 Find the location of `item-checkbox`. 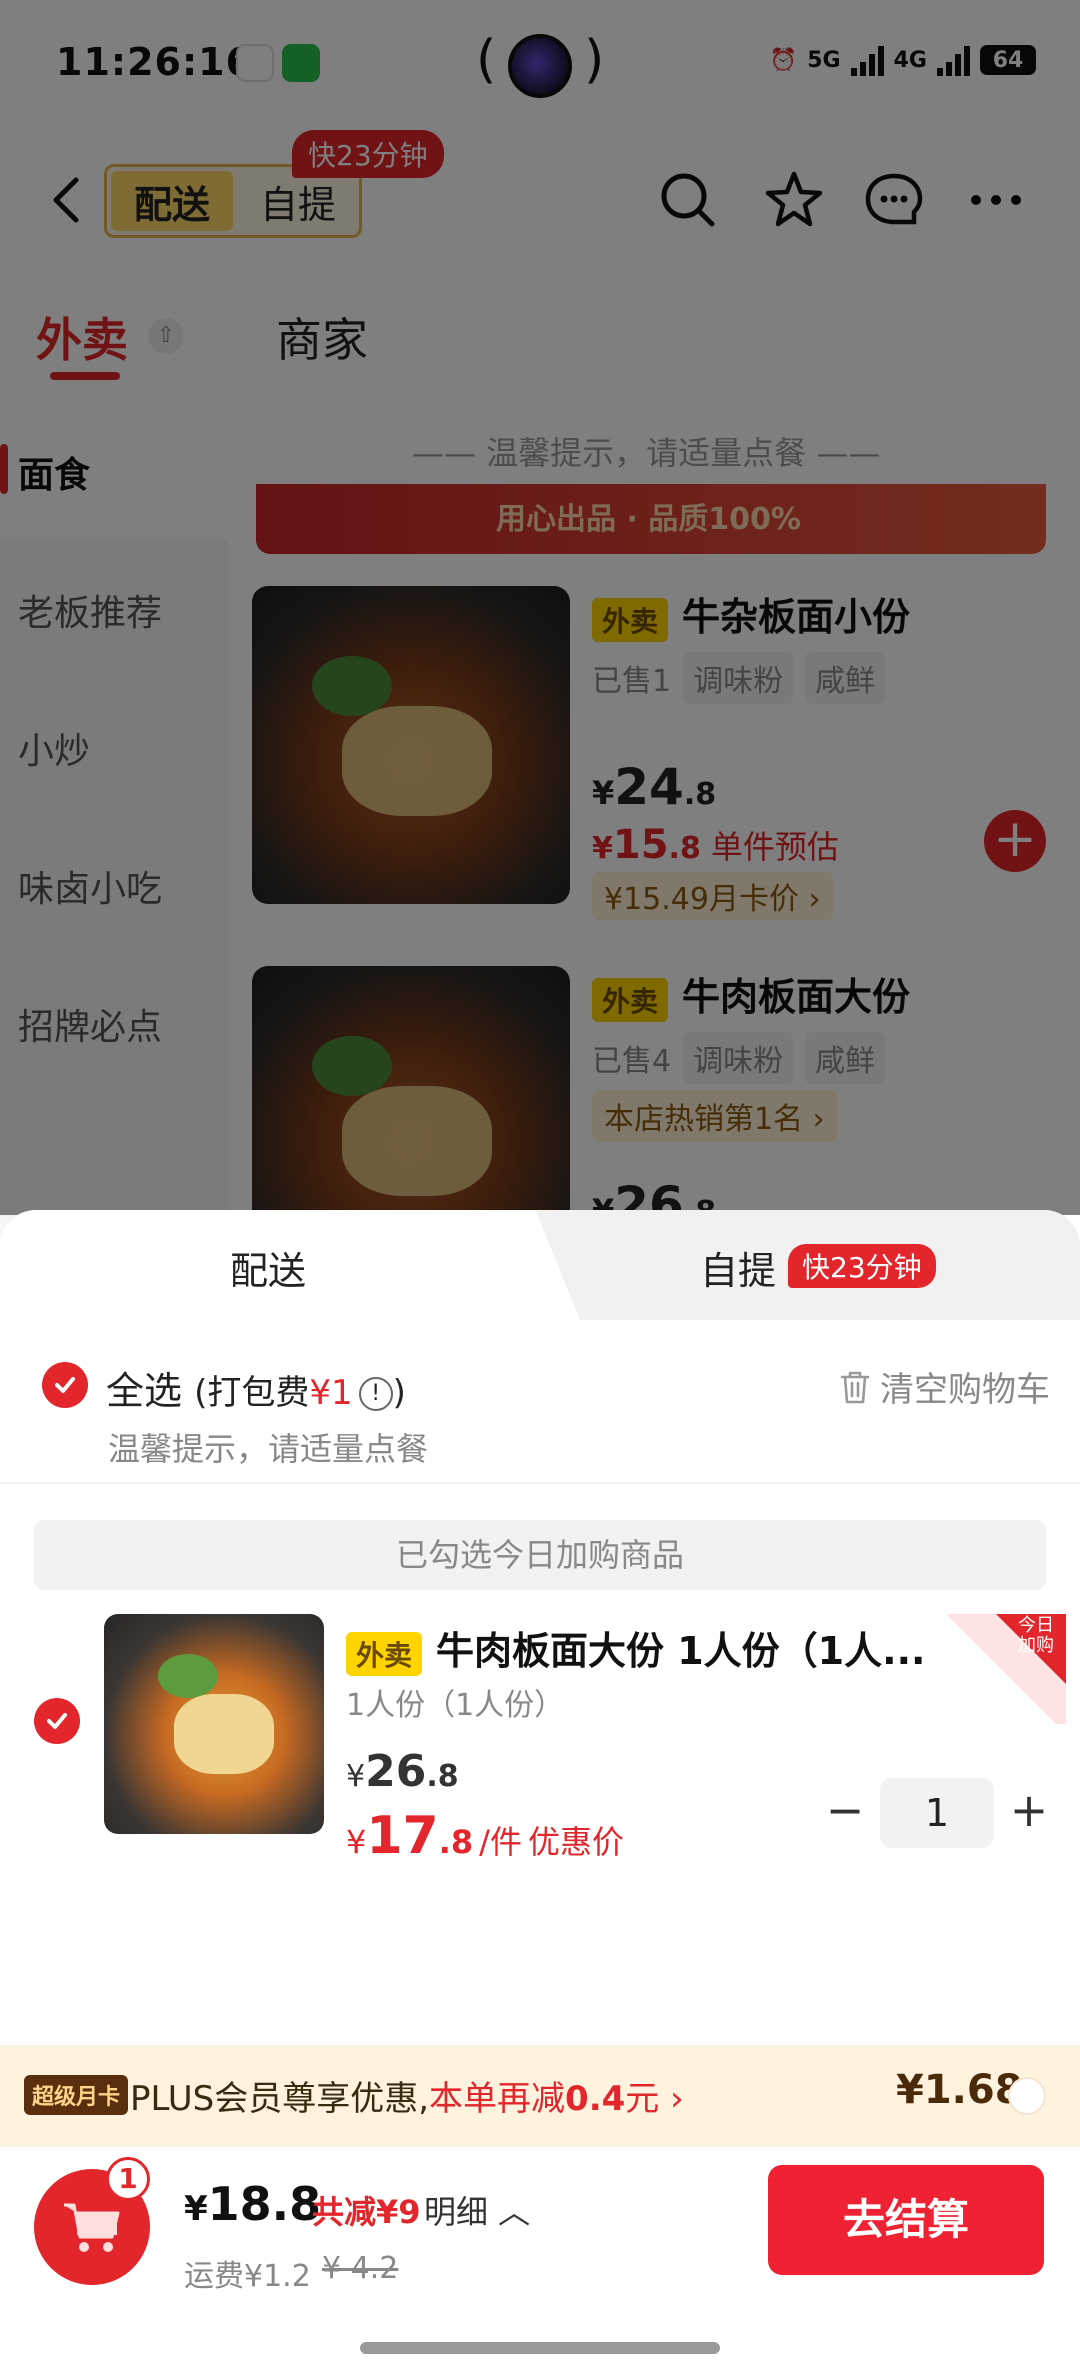

item-checkbox is located at coordinates (57, 1721).